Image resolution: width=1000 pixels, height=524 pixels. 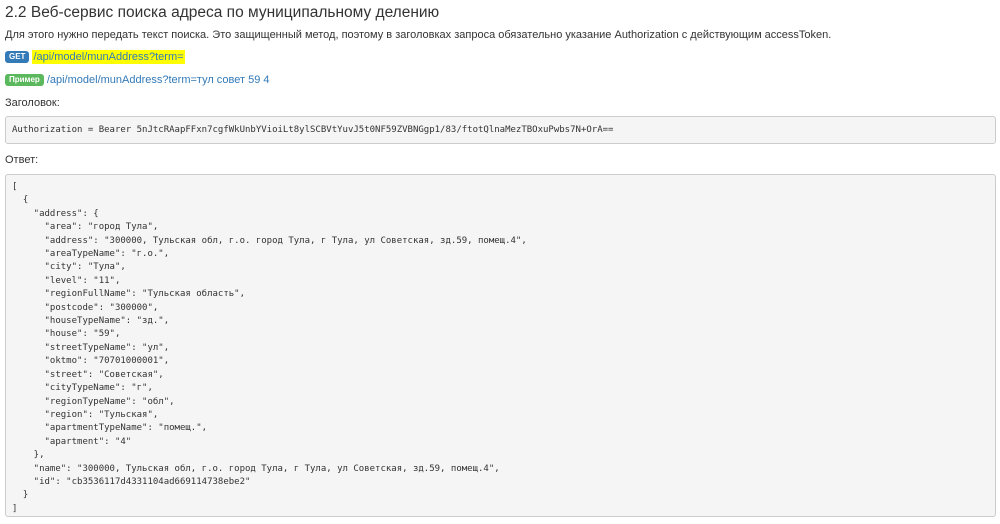 What do you see at coordinates (17, 57) in the screenshot?
I see `get-method-badge: GET` at bounding box center [17, 57].